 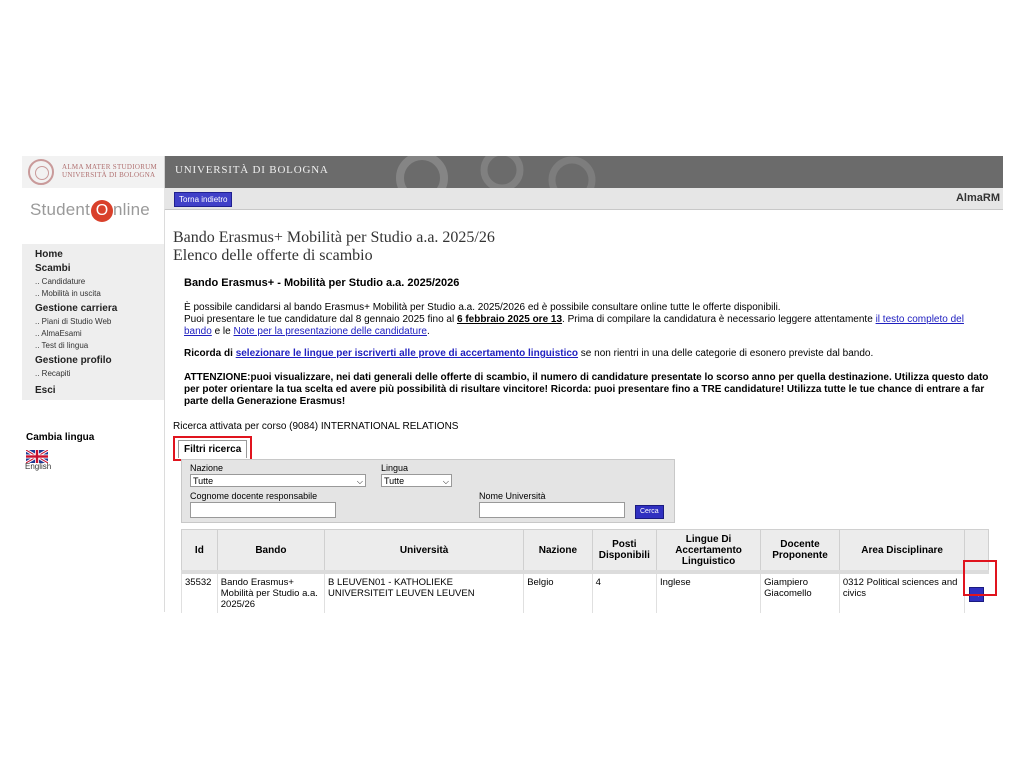 What do you see at coordinates (424, 551) in the screenshot?
I see `col-universita: Università` at bounding box center [424, 551].